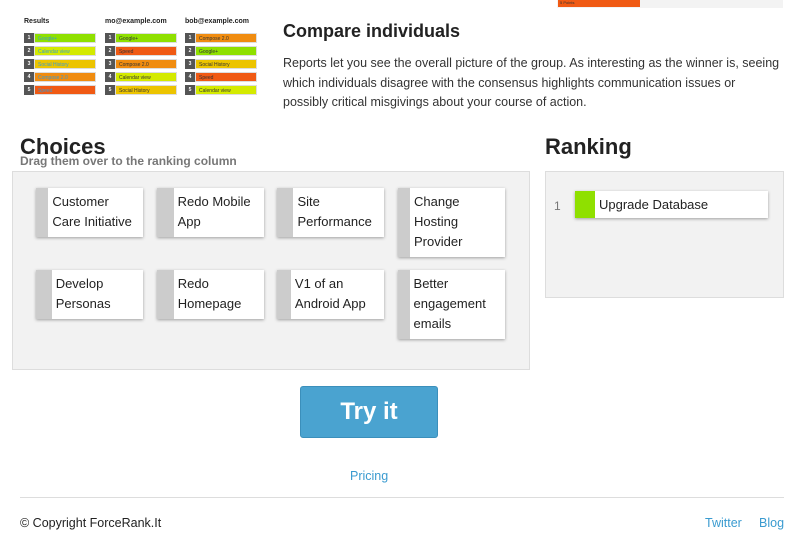 This screenshot has height=542, width=799. I want to click on thumbnail-row: 4 Speed, so click(221, 77).